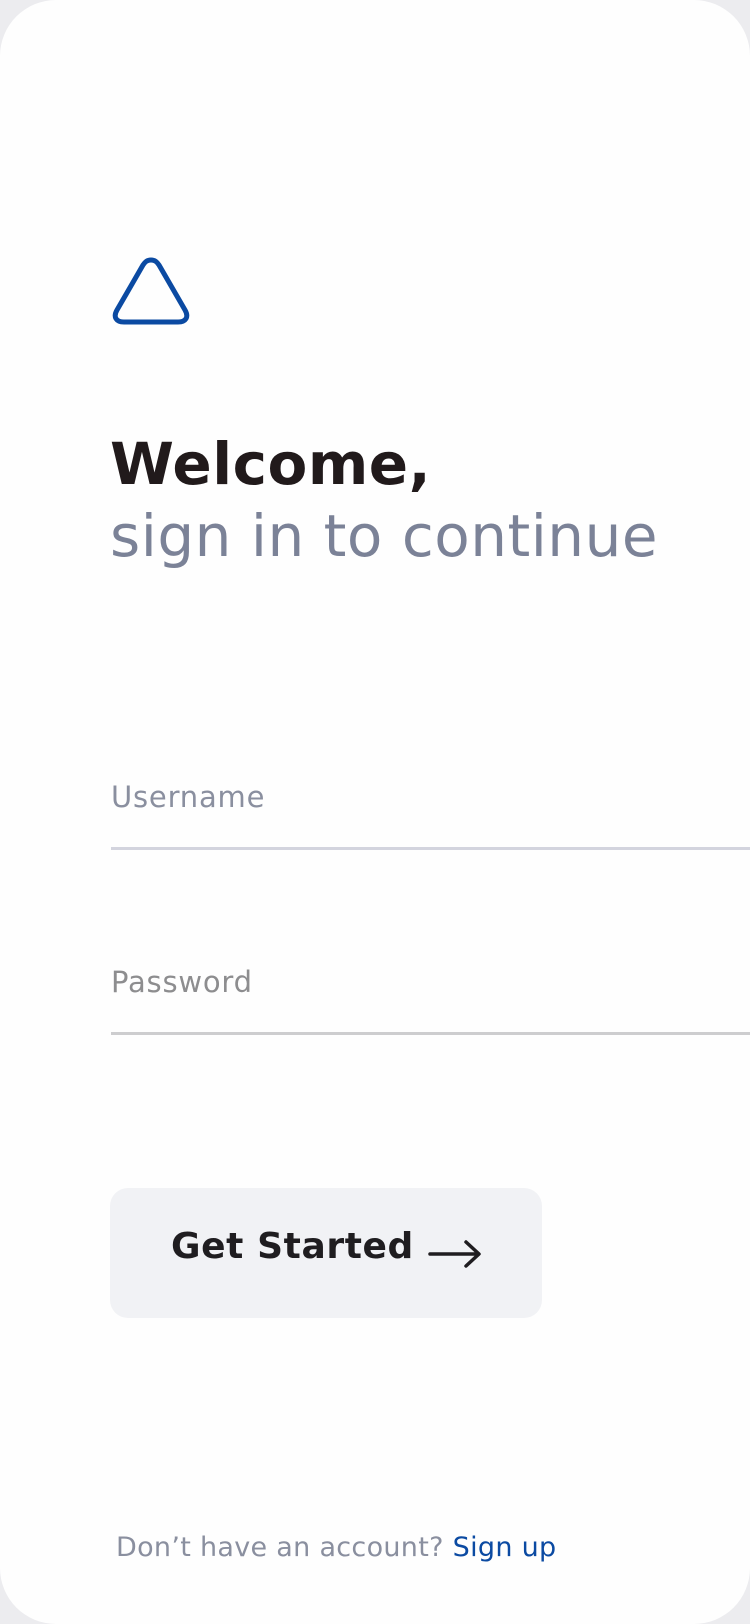 This screenshot has height=1624, width=750. I want to click on password-input, so click(430, 982).